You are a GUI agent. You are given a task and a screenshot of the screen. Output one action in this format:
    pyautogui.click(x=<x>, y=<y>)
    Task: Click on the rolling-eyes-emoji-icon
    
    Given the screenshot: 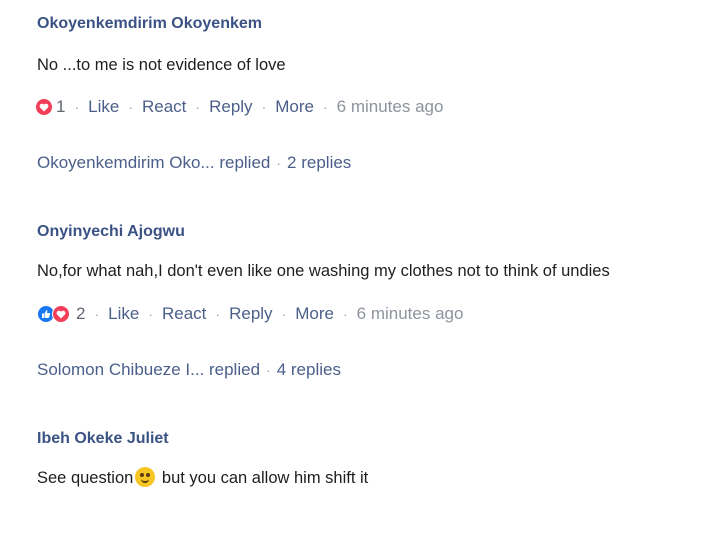 What is the action you would take?
    pyautogui.click(x=145, y=477)
    